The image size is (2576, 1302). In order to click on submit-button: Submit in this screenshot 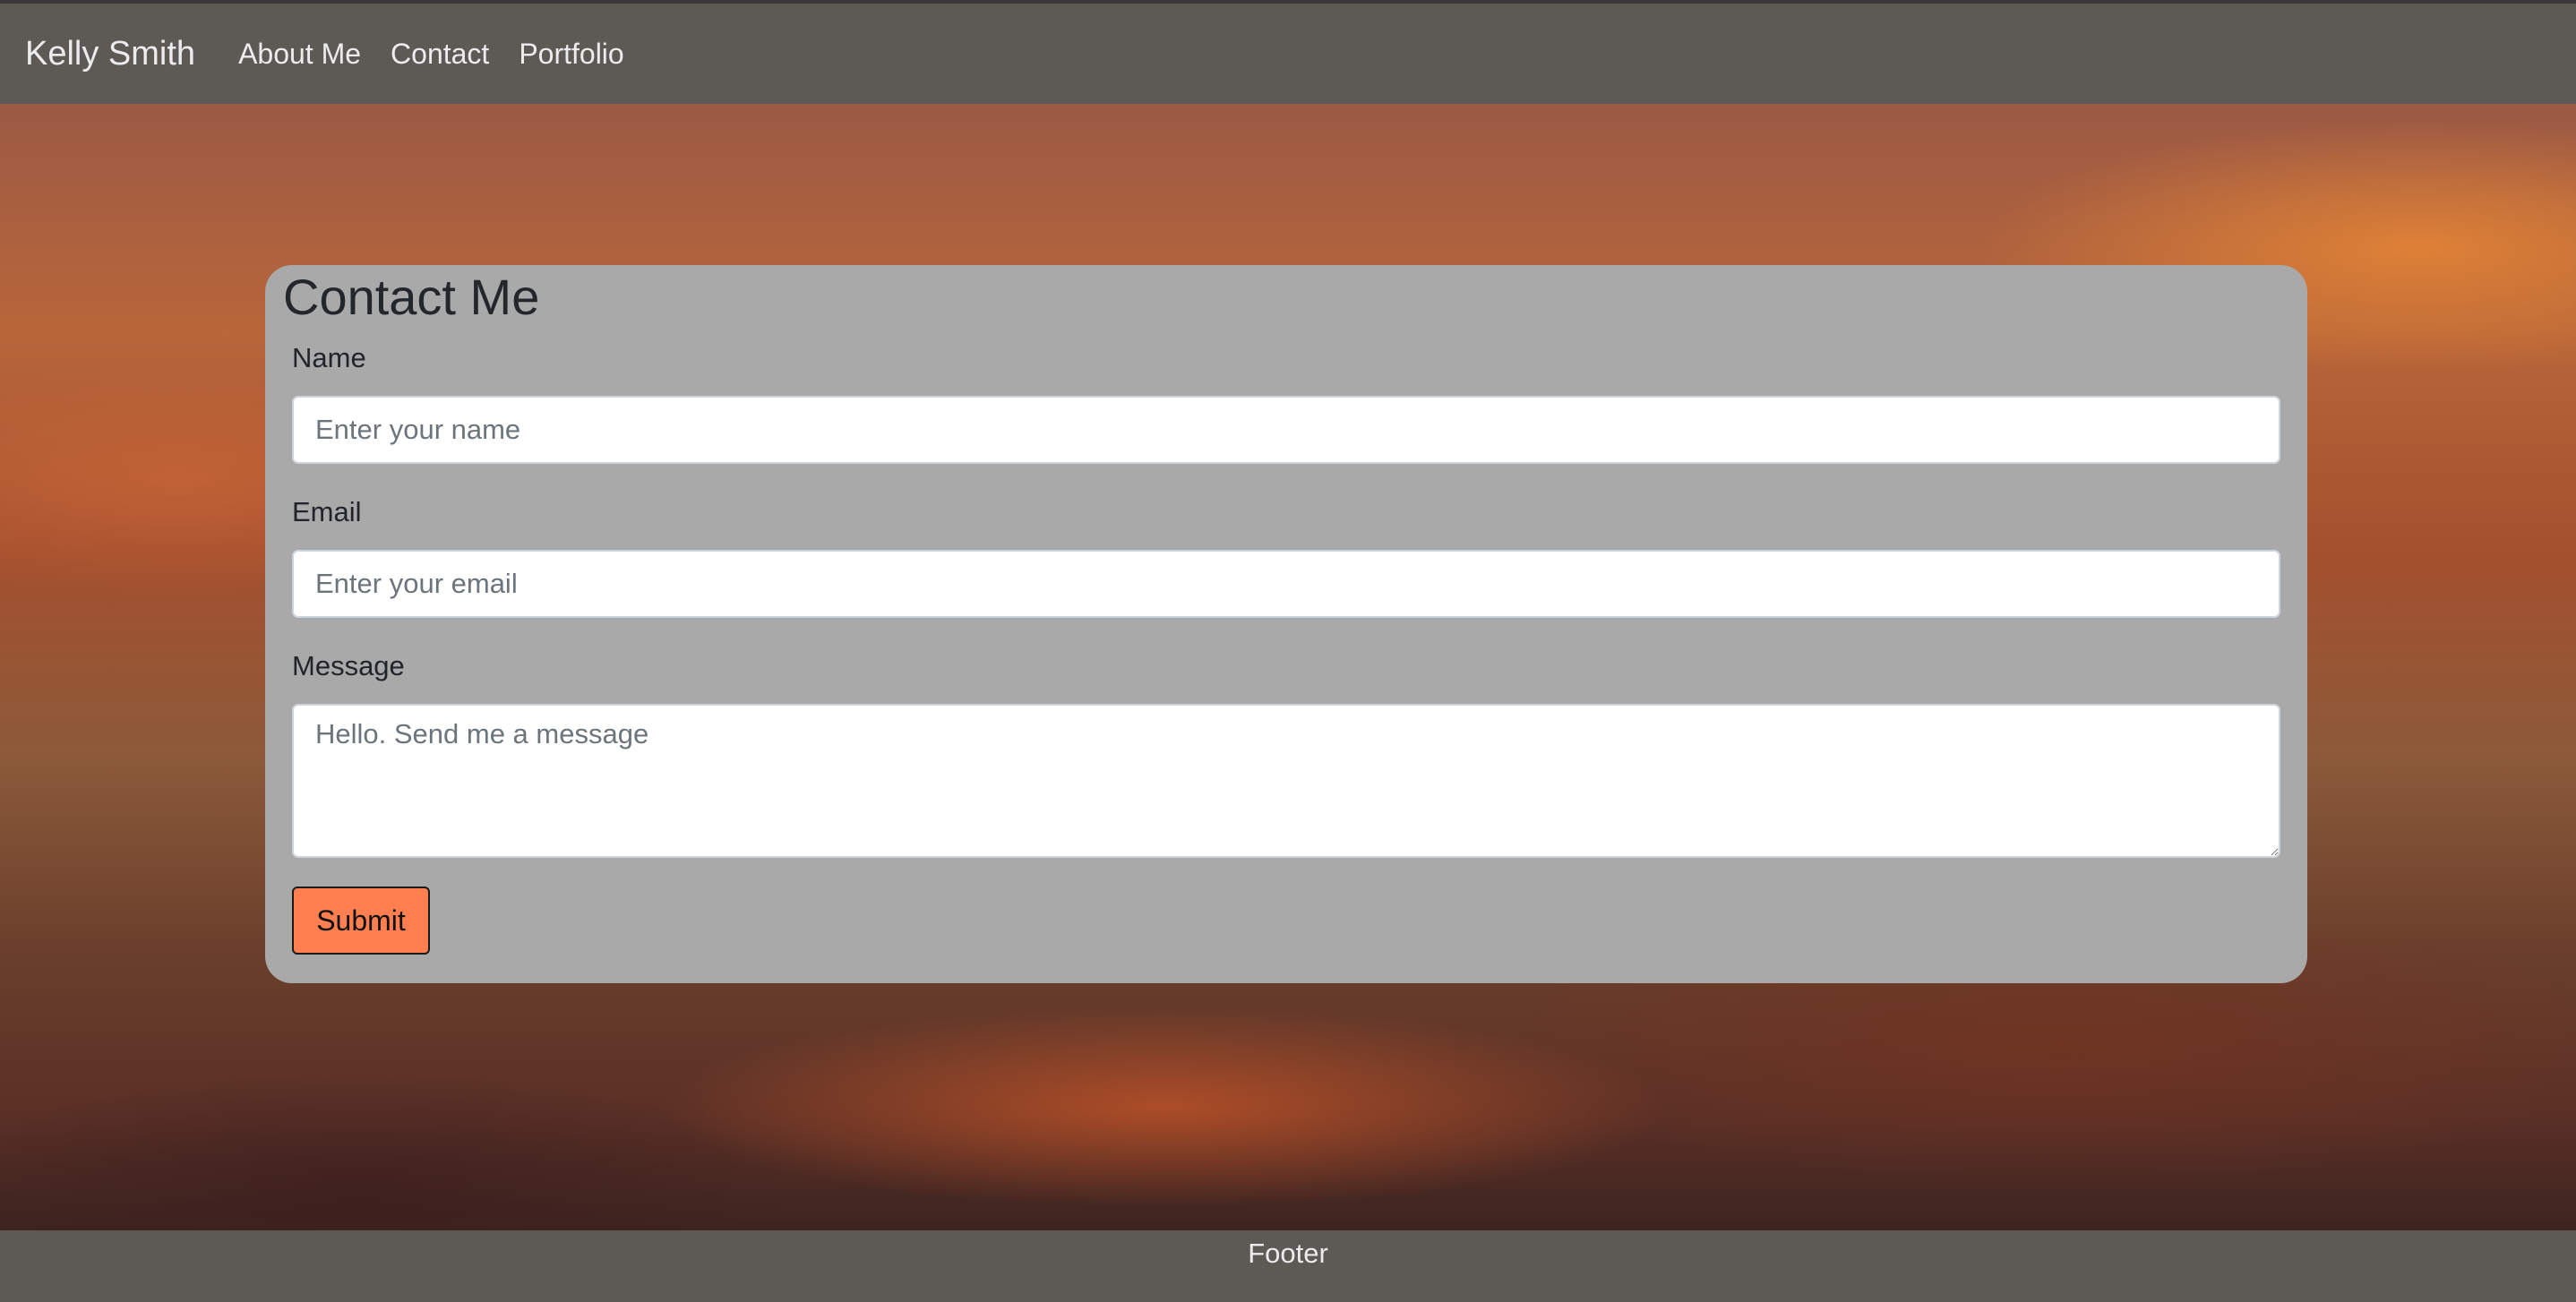, I will do `click(361, 921)`.